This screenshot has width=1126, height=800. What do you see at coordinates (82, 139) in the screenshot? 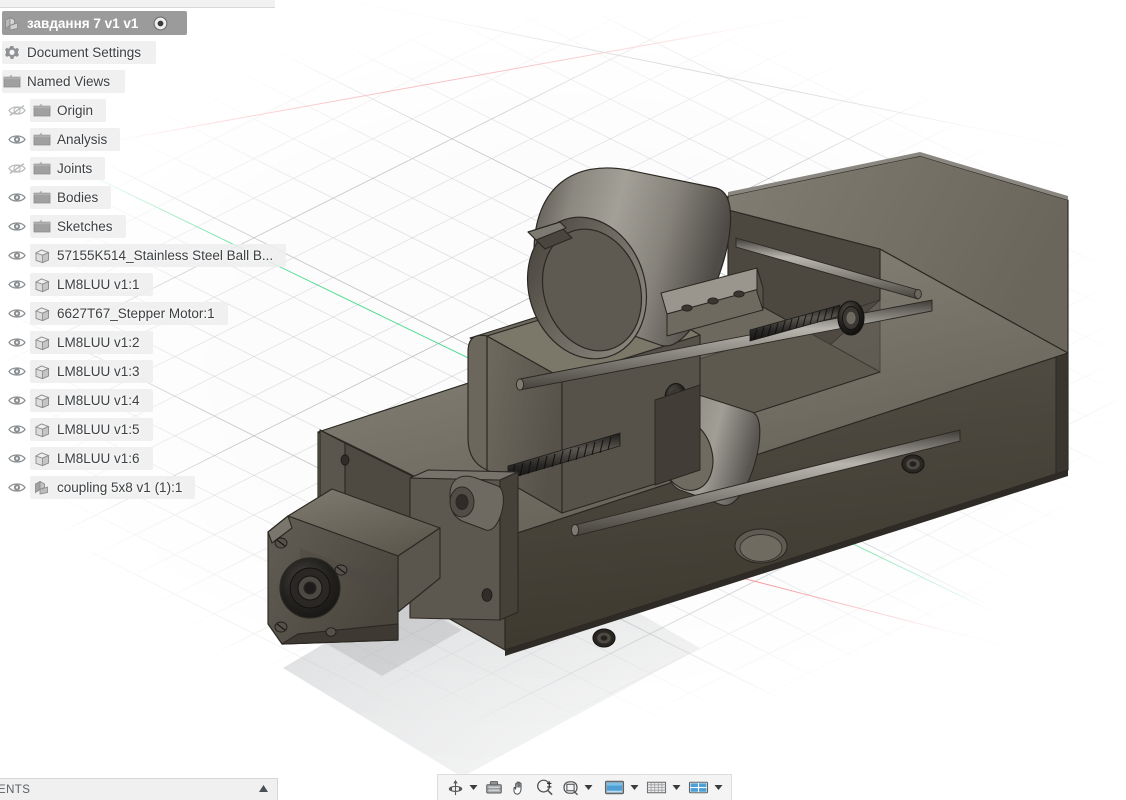
I see `browser-item-label: Analysis` at bounding box center [82, 139].